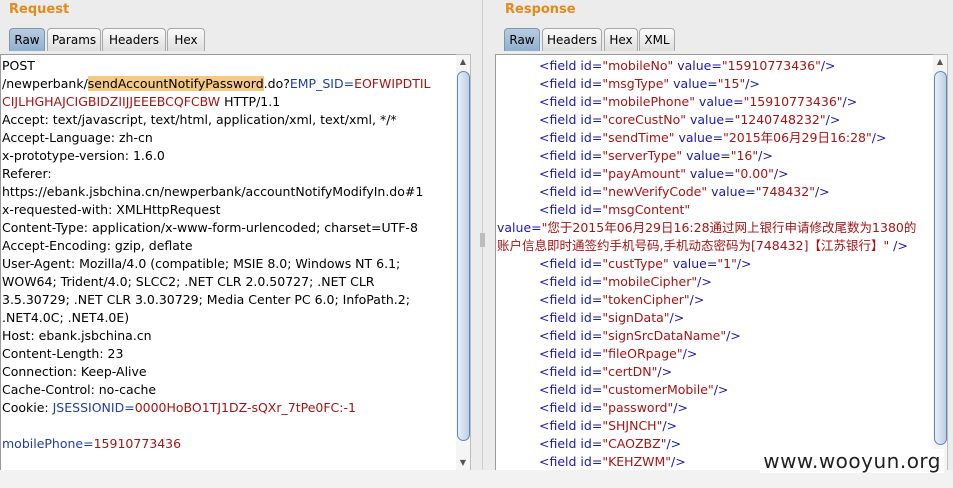  Describe the element at coordinates (134, 39) in the screenshot. I see `request-tab-headers: Headers` at that location.